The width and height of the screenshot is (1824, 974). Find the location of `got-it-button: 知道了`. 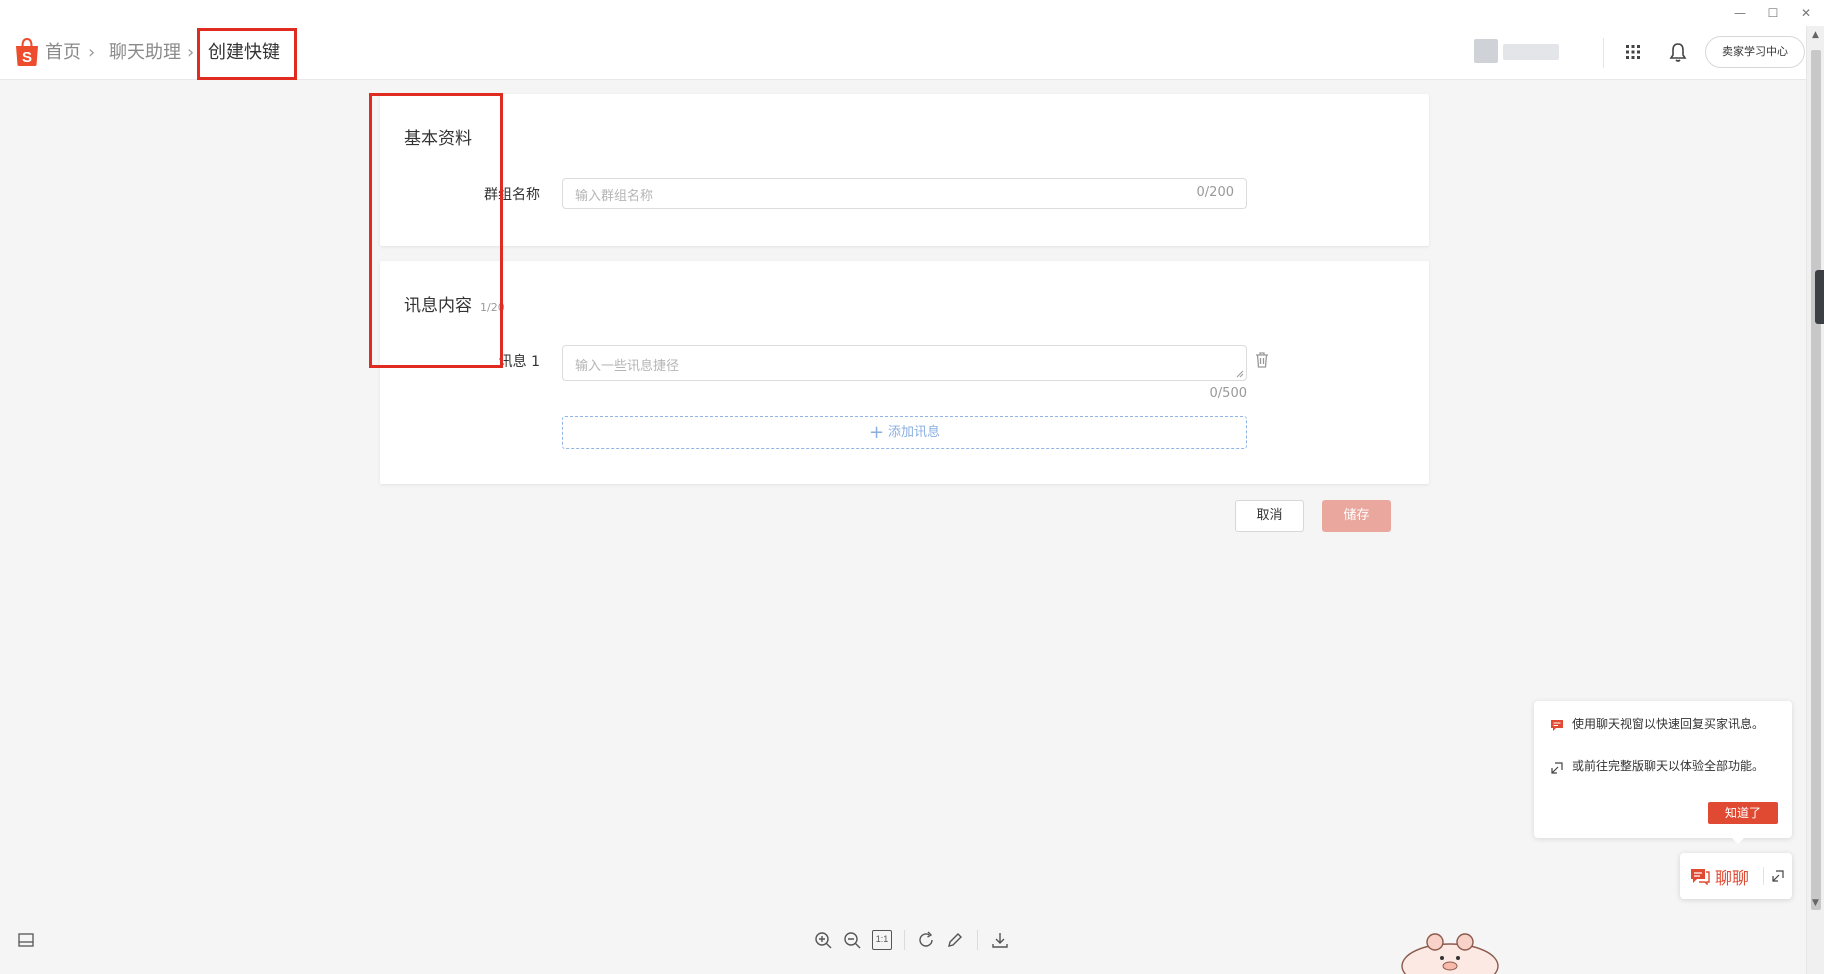

got-it-button: 知道了 is located at coordinates (1743, 813).